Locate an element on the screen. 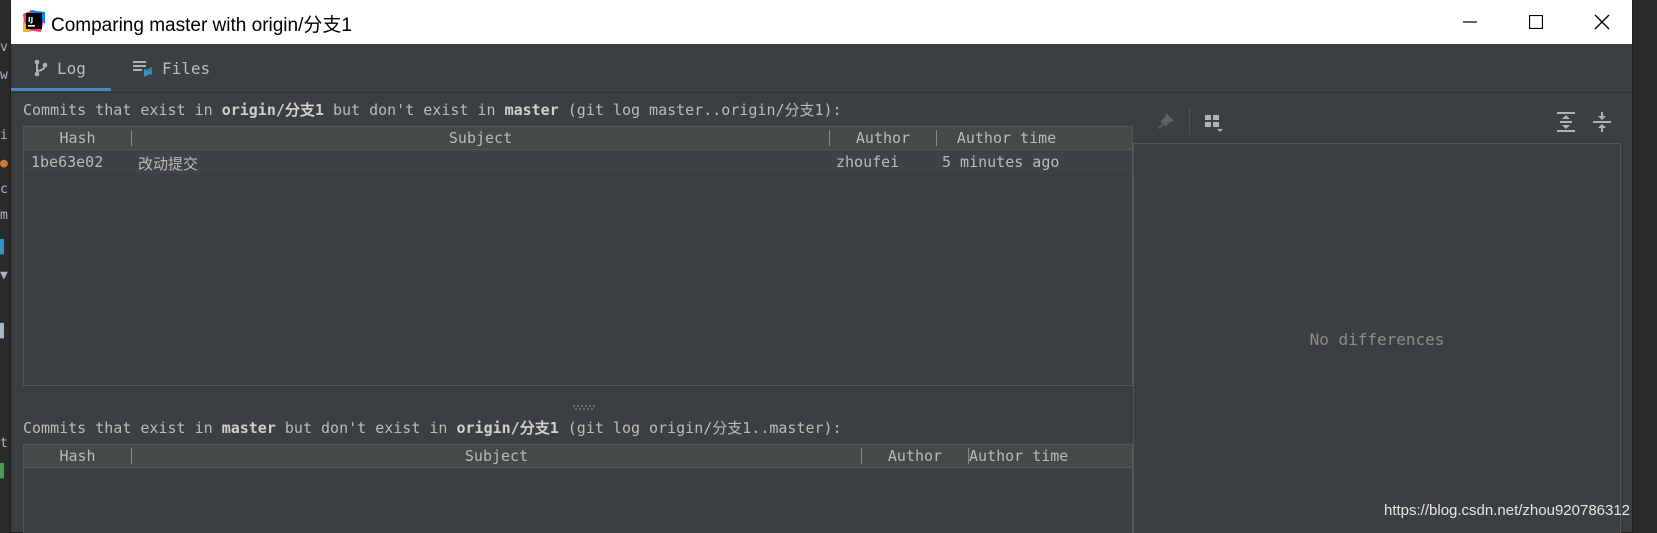 This screenshot has height=533, width=1657. commit-hash: 1be63e02 is located at coordinates (67, 162).